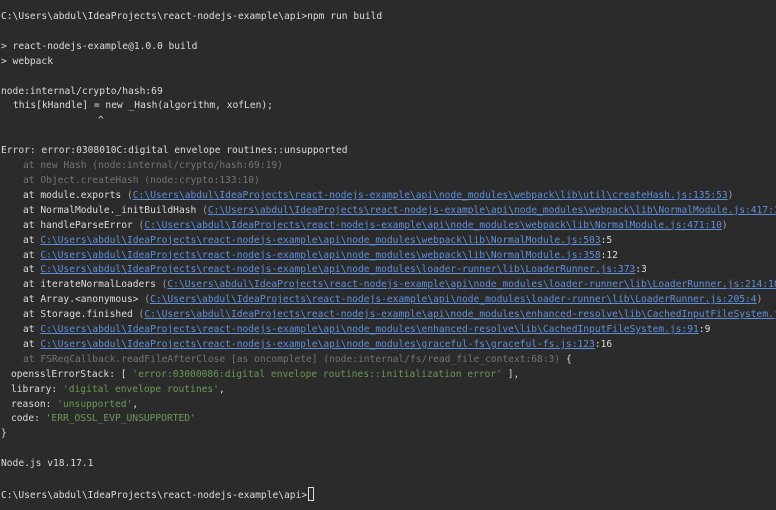 Image resolution: width=776 pixels, height=510 pixels. I want to click on column-number: :3, so click(641, 270).